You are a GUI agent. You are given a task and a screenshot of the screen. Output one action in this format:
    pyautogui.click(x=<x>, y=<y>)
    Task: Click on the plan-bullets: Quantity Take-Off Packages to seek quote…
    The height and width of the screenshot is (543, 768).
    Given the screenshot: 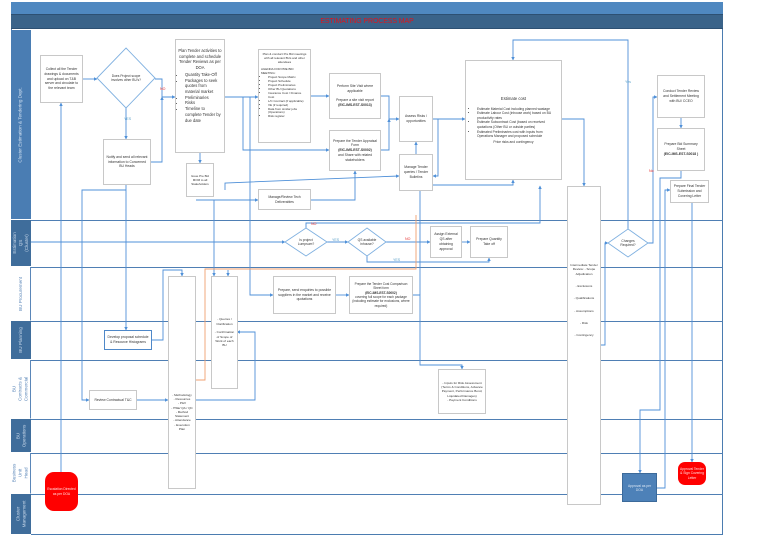 What is the action you would take?
    pyautogui.click(x=200, y=97)
    